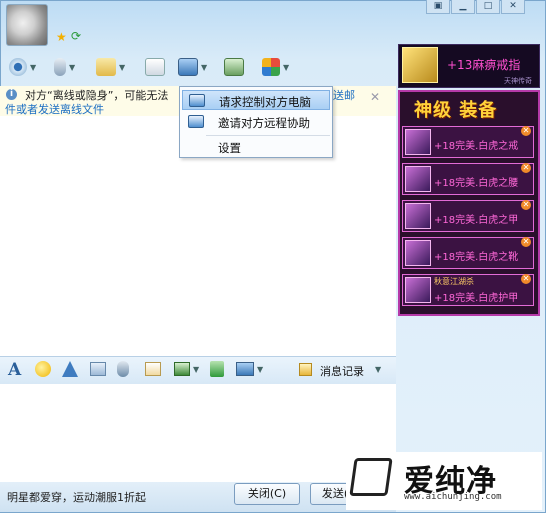 The width and height of the screenshot is (546, 513). Describe the element at coordinates (438, 7) in the screenshot. I see `settings-window-button: ▣` at that location.